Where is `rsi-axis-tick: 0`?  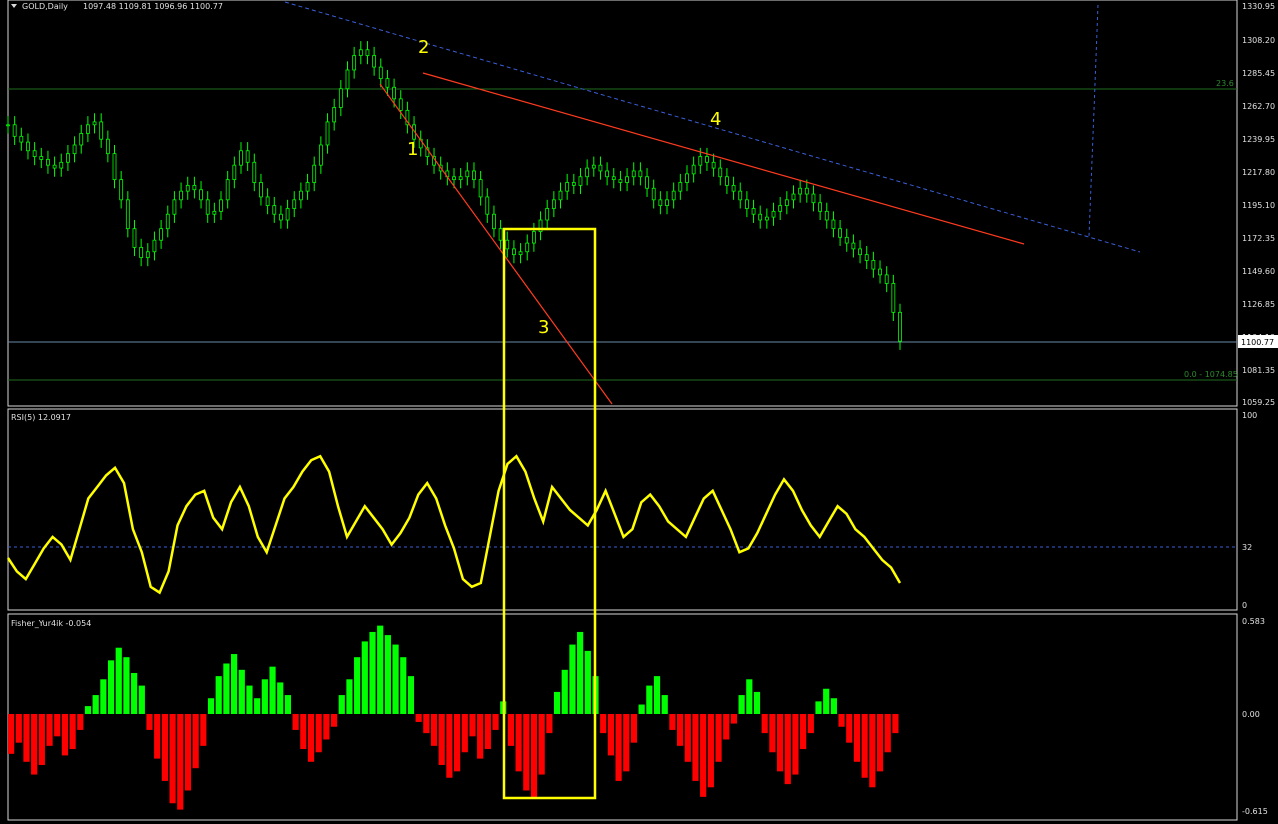 rsi-axis-tick: 0 is located at coordinates (1244, 605).